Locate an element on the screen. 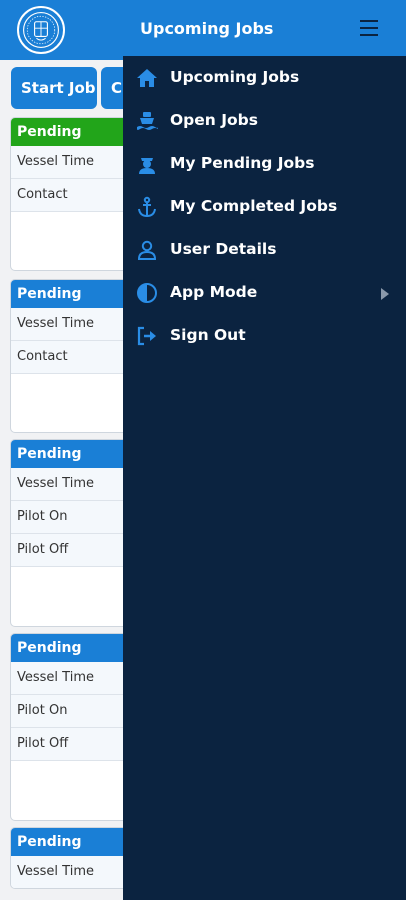 The width and height of the screenshot is (406, 900). menu-item-app-mode: App Mode is located at coordinates (264, 293).